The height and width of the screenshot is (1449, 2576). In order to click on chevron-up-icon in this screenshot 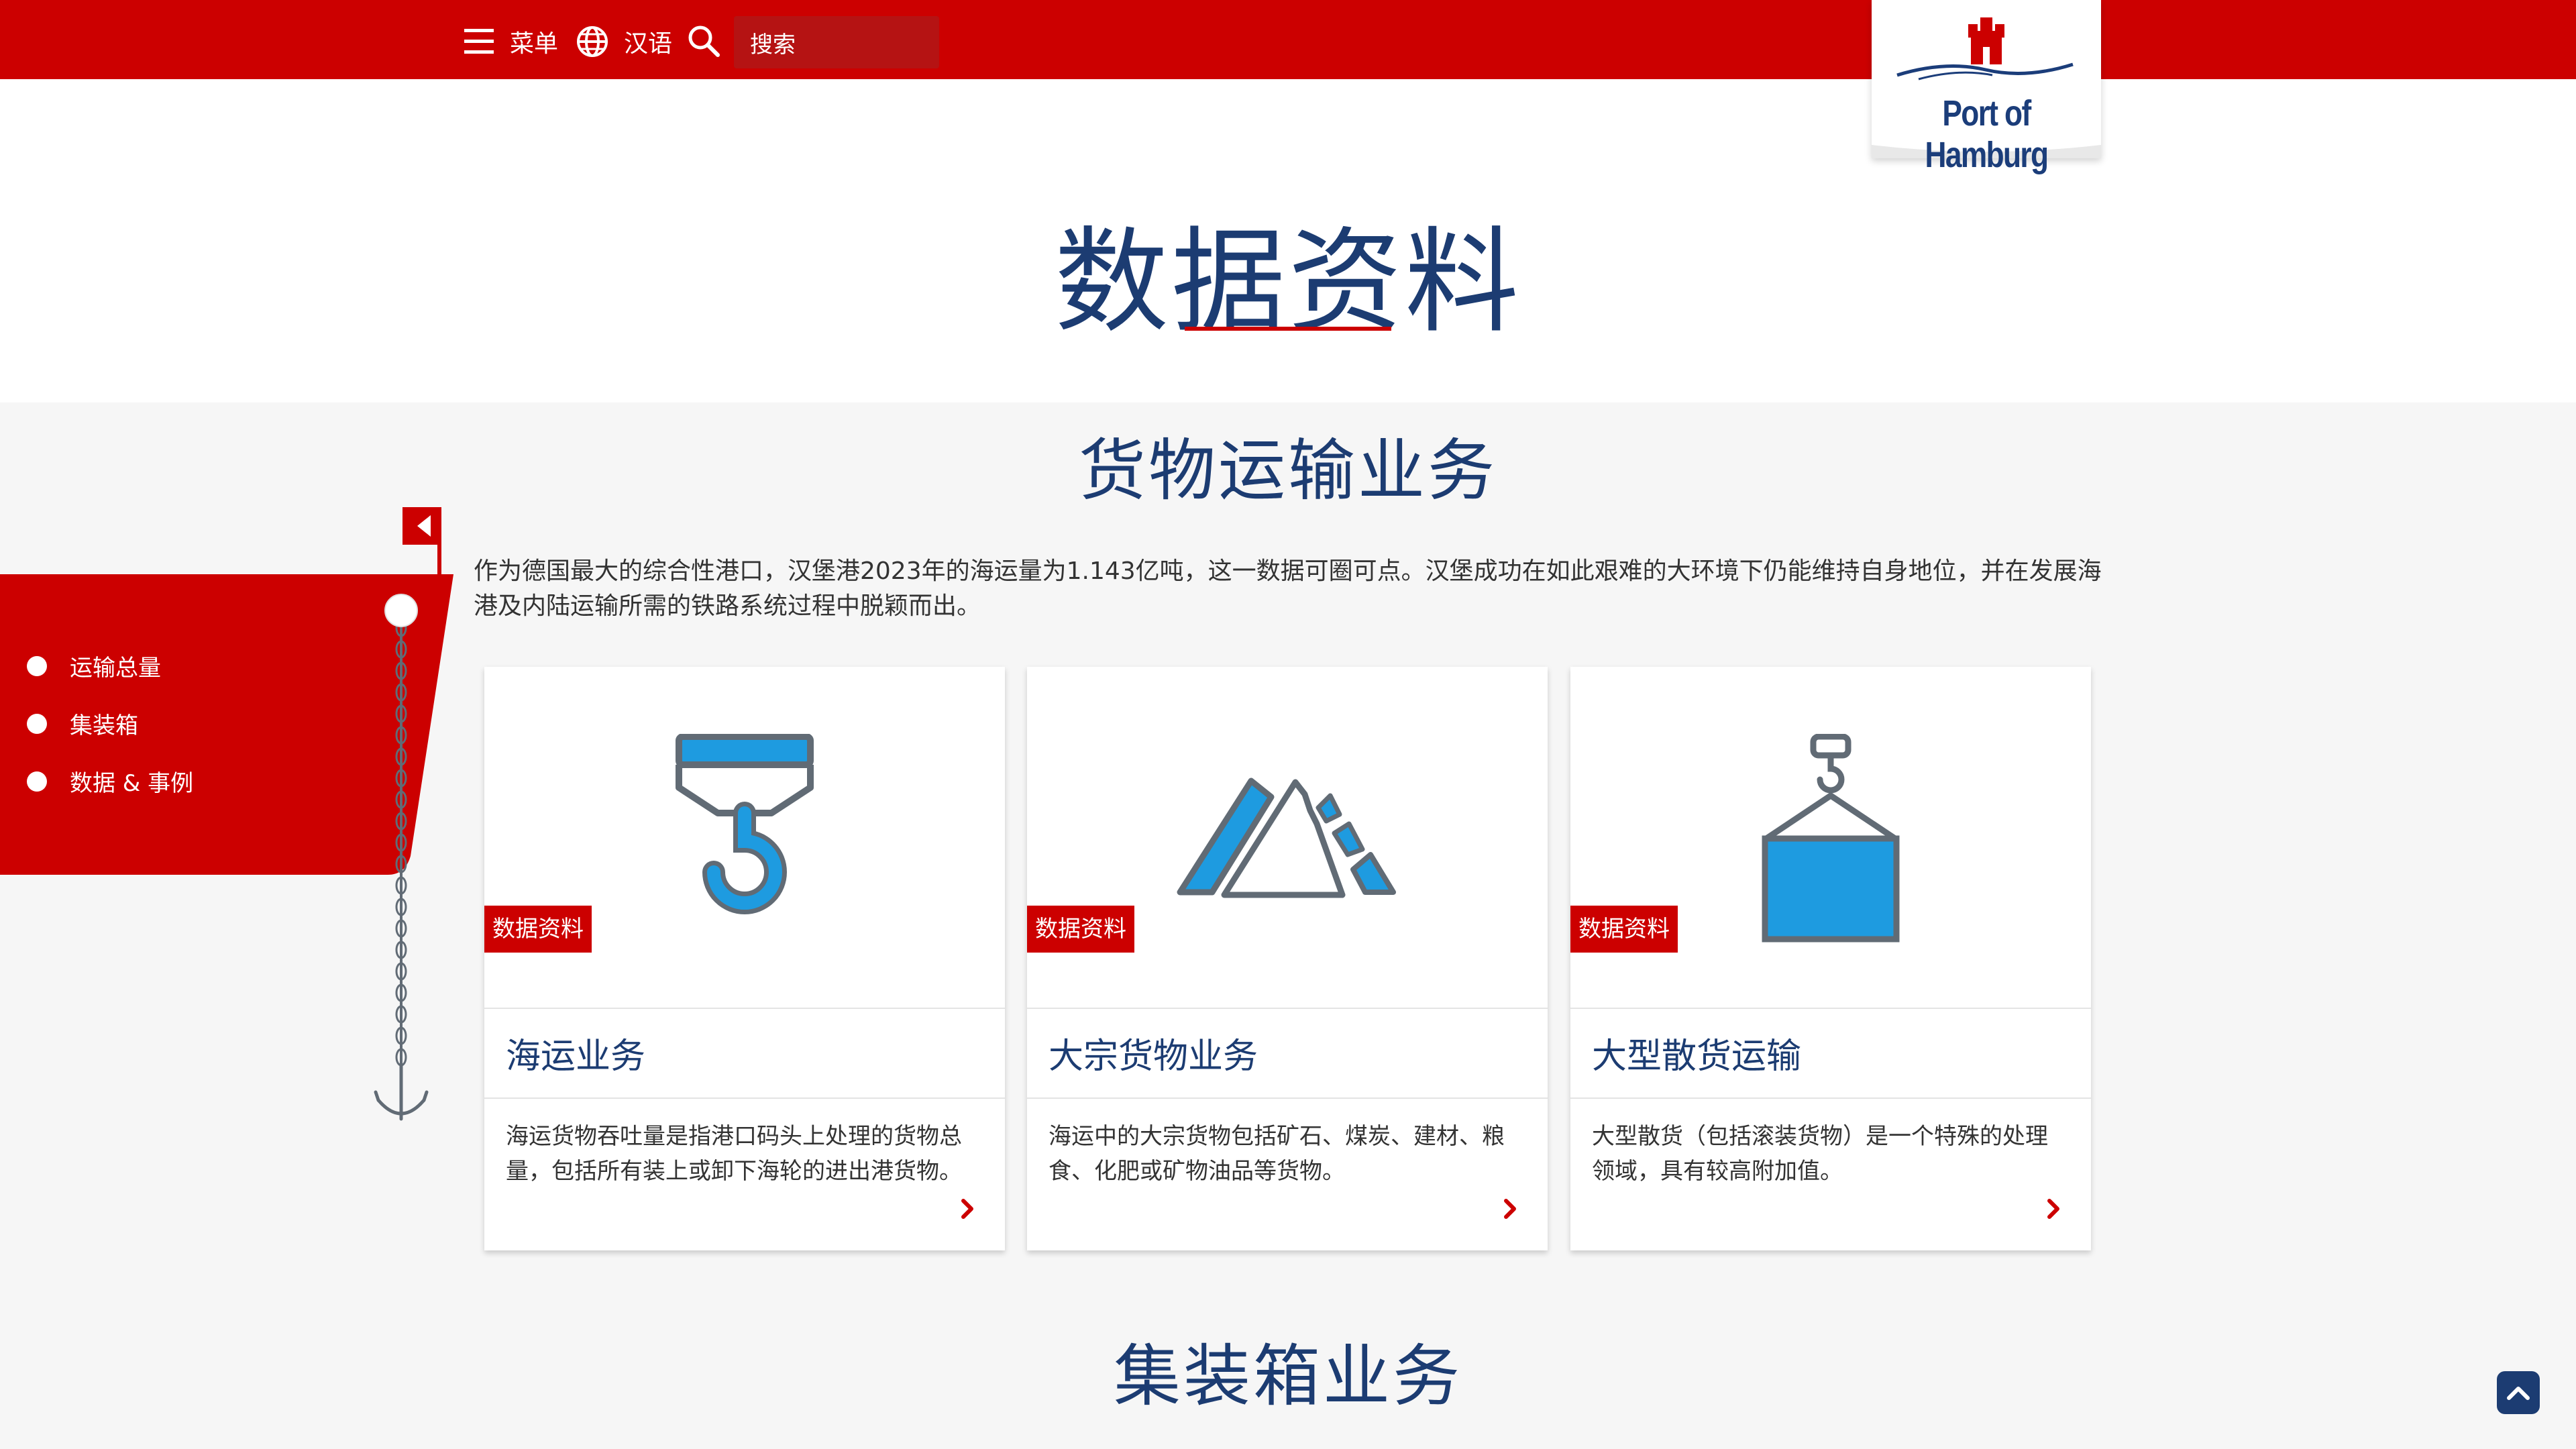, I will do `click(2518, 1393)`.